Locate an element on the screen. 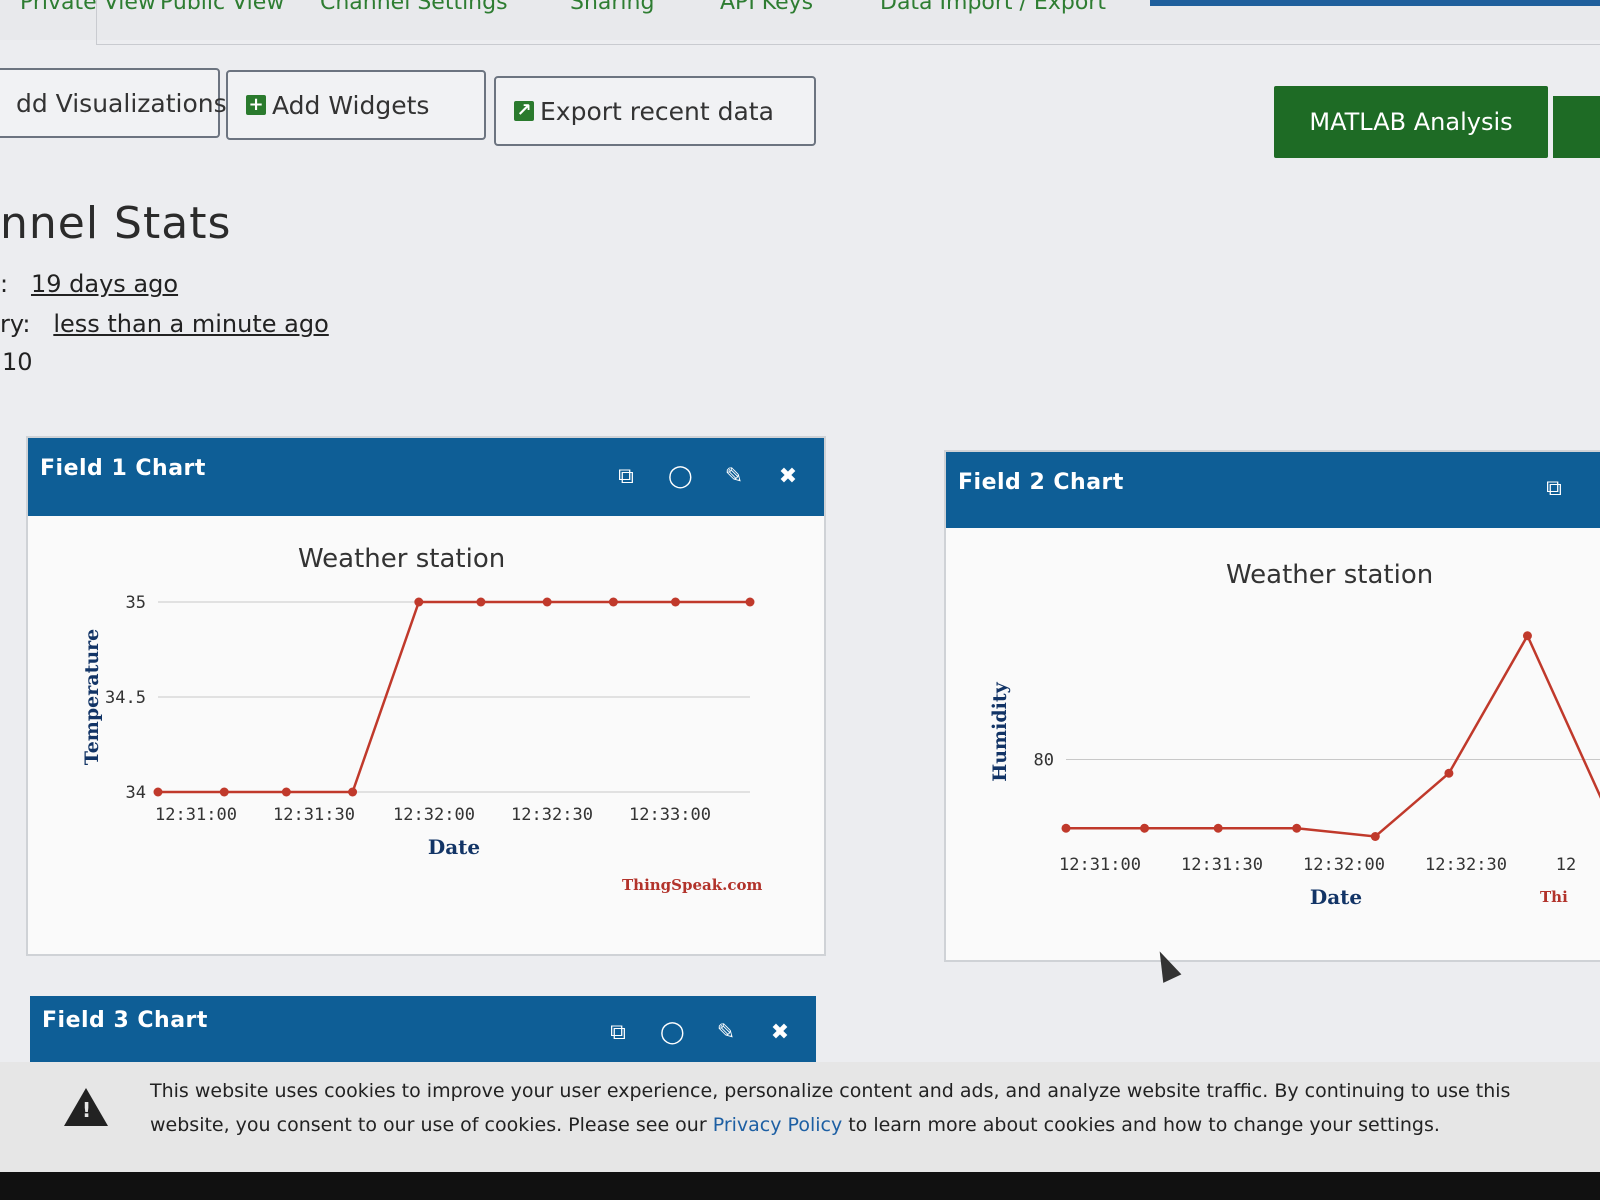  chart-2-title: Weather station is located at coordinates (1330, 575).